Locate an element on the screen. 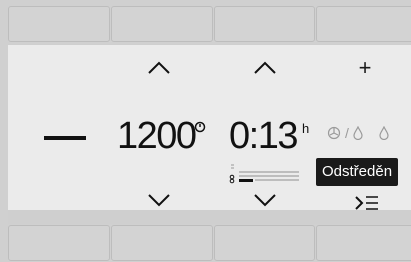  minus-icon is located at coordinates (65, 138).